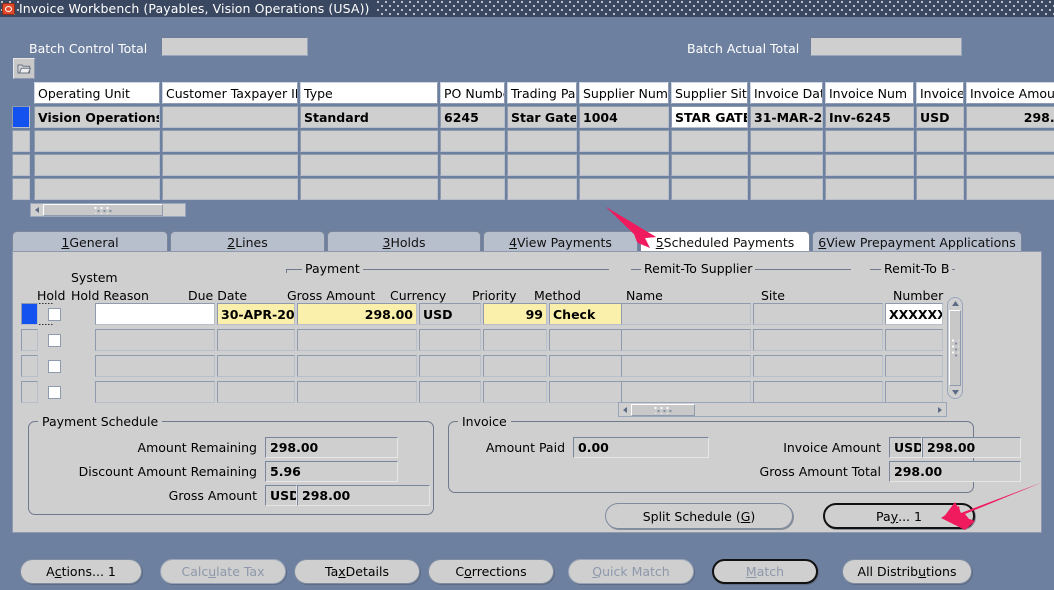 The height and width of the screenshot is (590, 1054). Describe the element at coordinates (709, 93) in the screenshot. I see `invoice-grid-column-header: Supplier Site` at that location.